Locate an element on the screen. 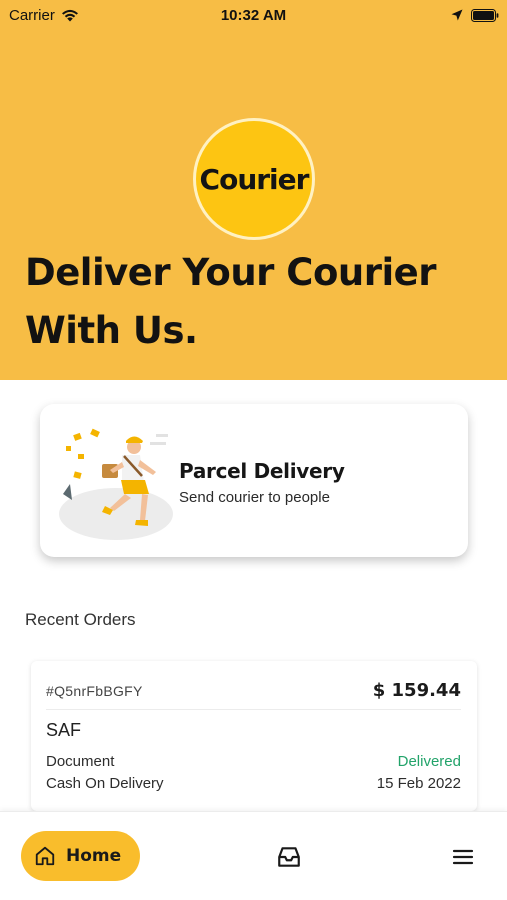 This screenshot has width=507, height=900. order-id: #Q5nrFbBGFY is located at coordinates (94, 691).